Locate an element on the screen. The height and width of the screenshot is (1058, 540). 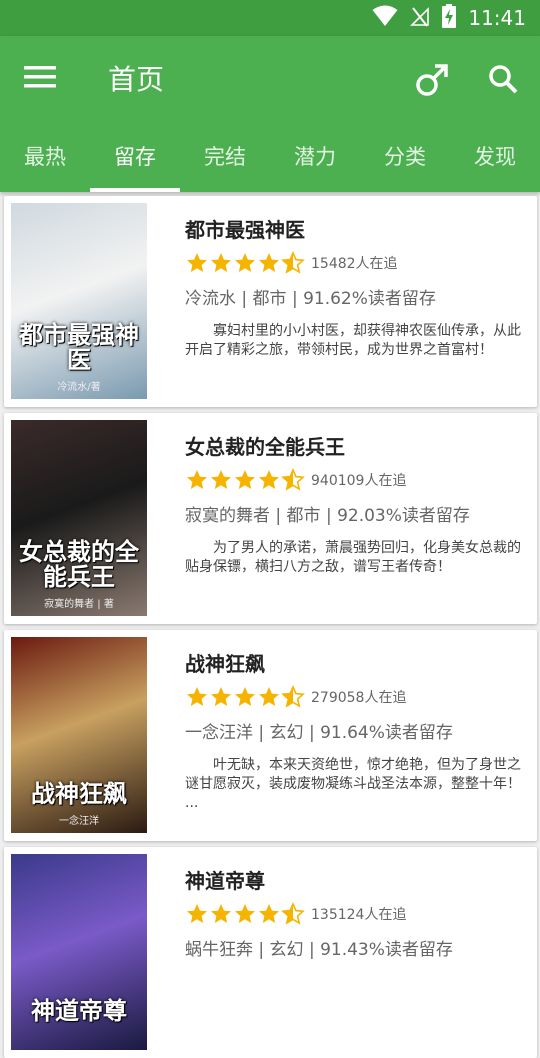
menu-icon is located at coordinates (40, 77).